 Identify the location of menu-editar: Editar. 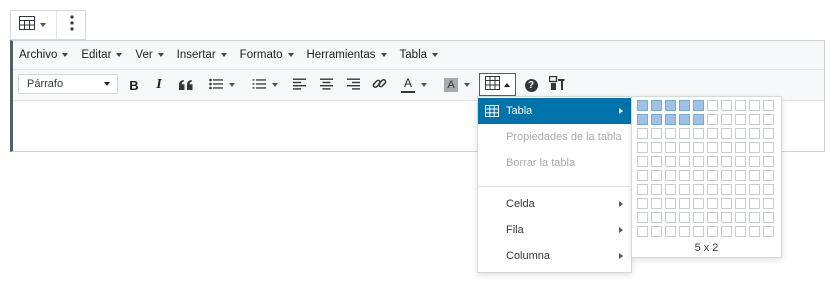
(102, 55).